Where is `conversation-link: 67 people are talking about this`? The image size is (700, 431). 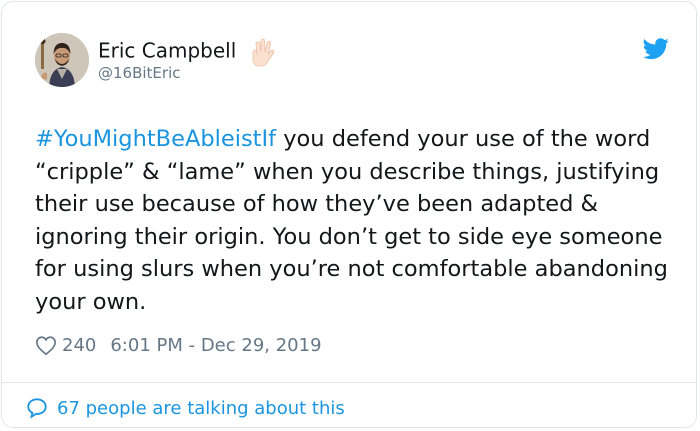 conversation-link: 67 people are talking about this is located at coordinates (185, 408).